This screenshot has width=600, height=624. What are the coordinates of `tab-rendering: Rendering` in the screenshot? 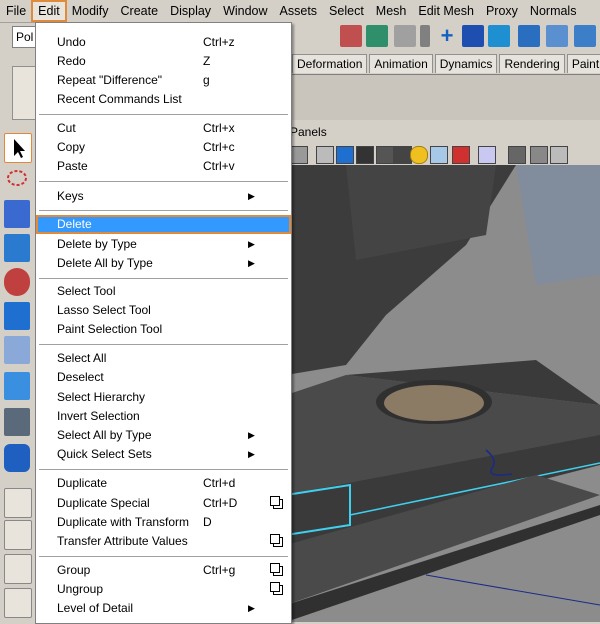 It's located at (532, 63).